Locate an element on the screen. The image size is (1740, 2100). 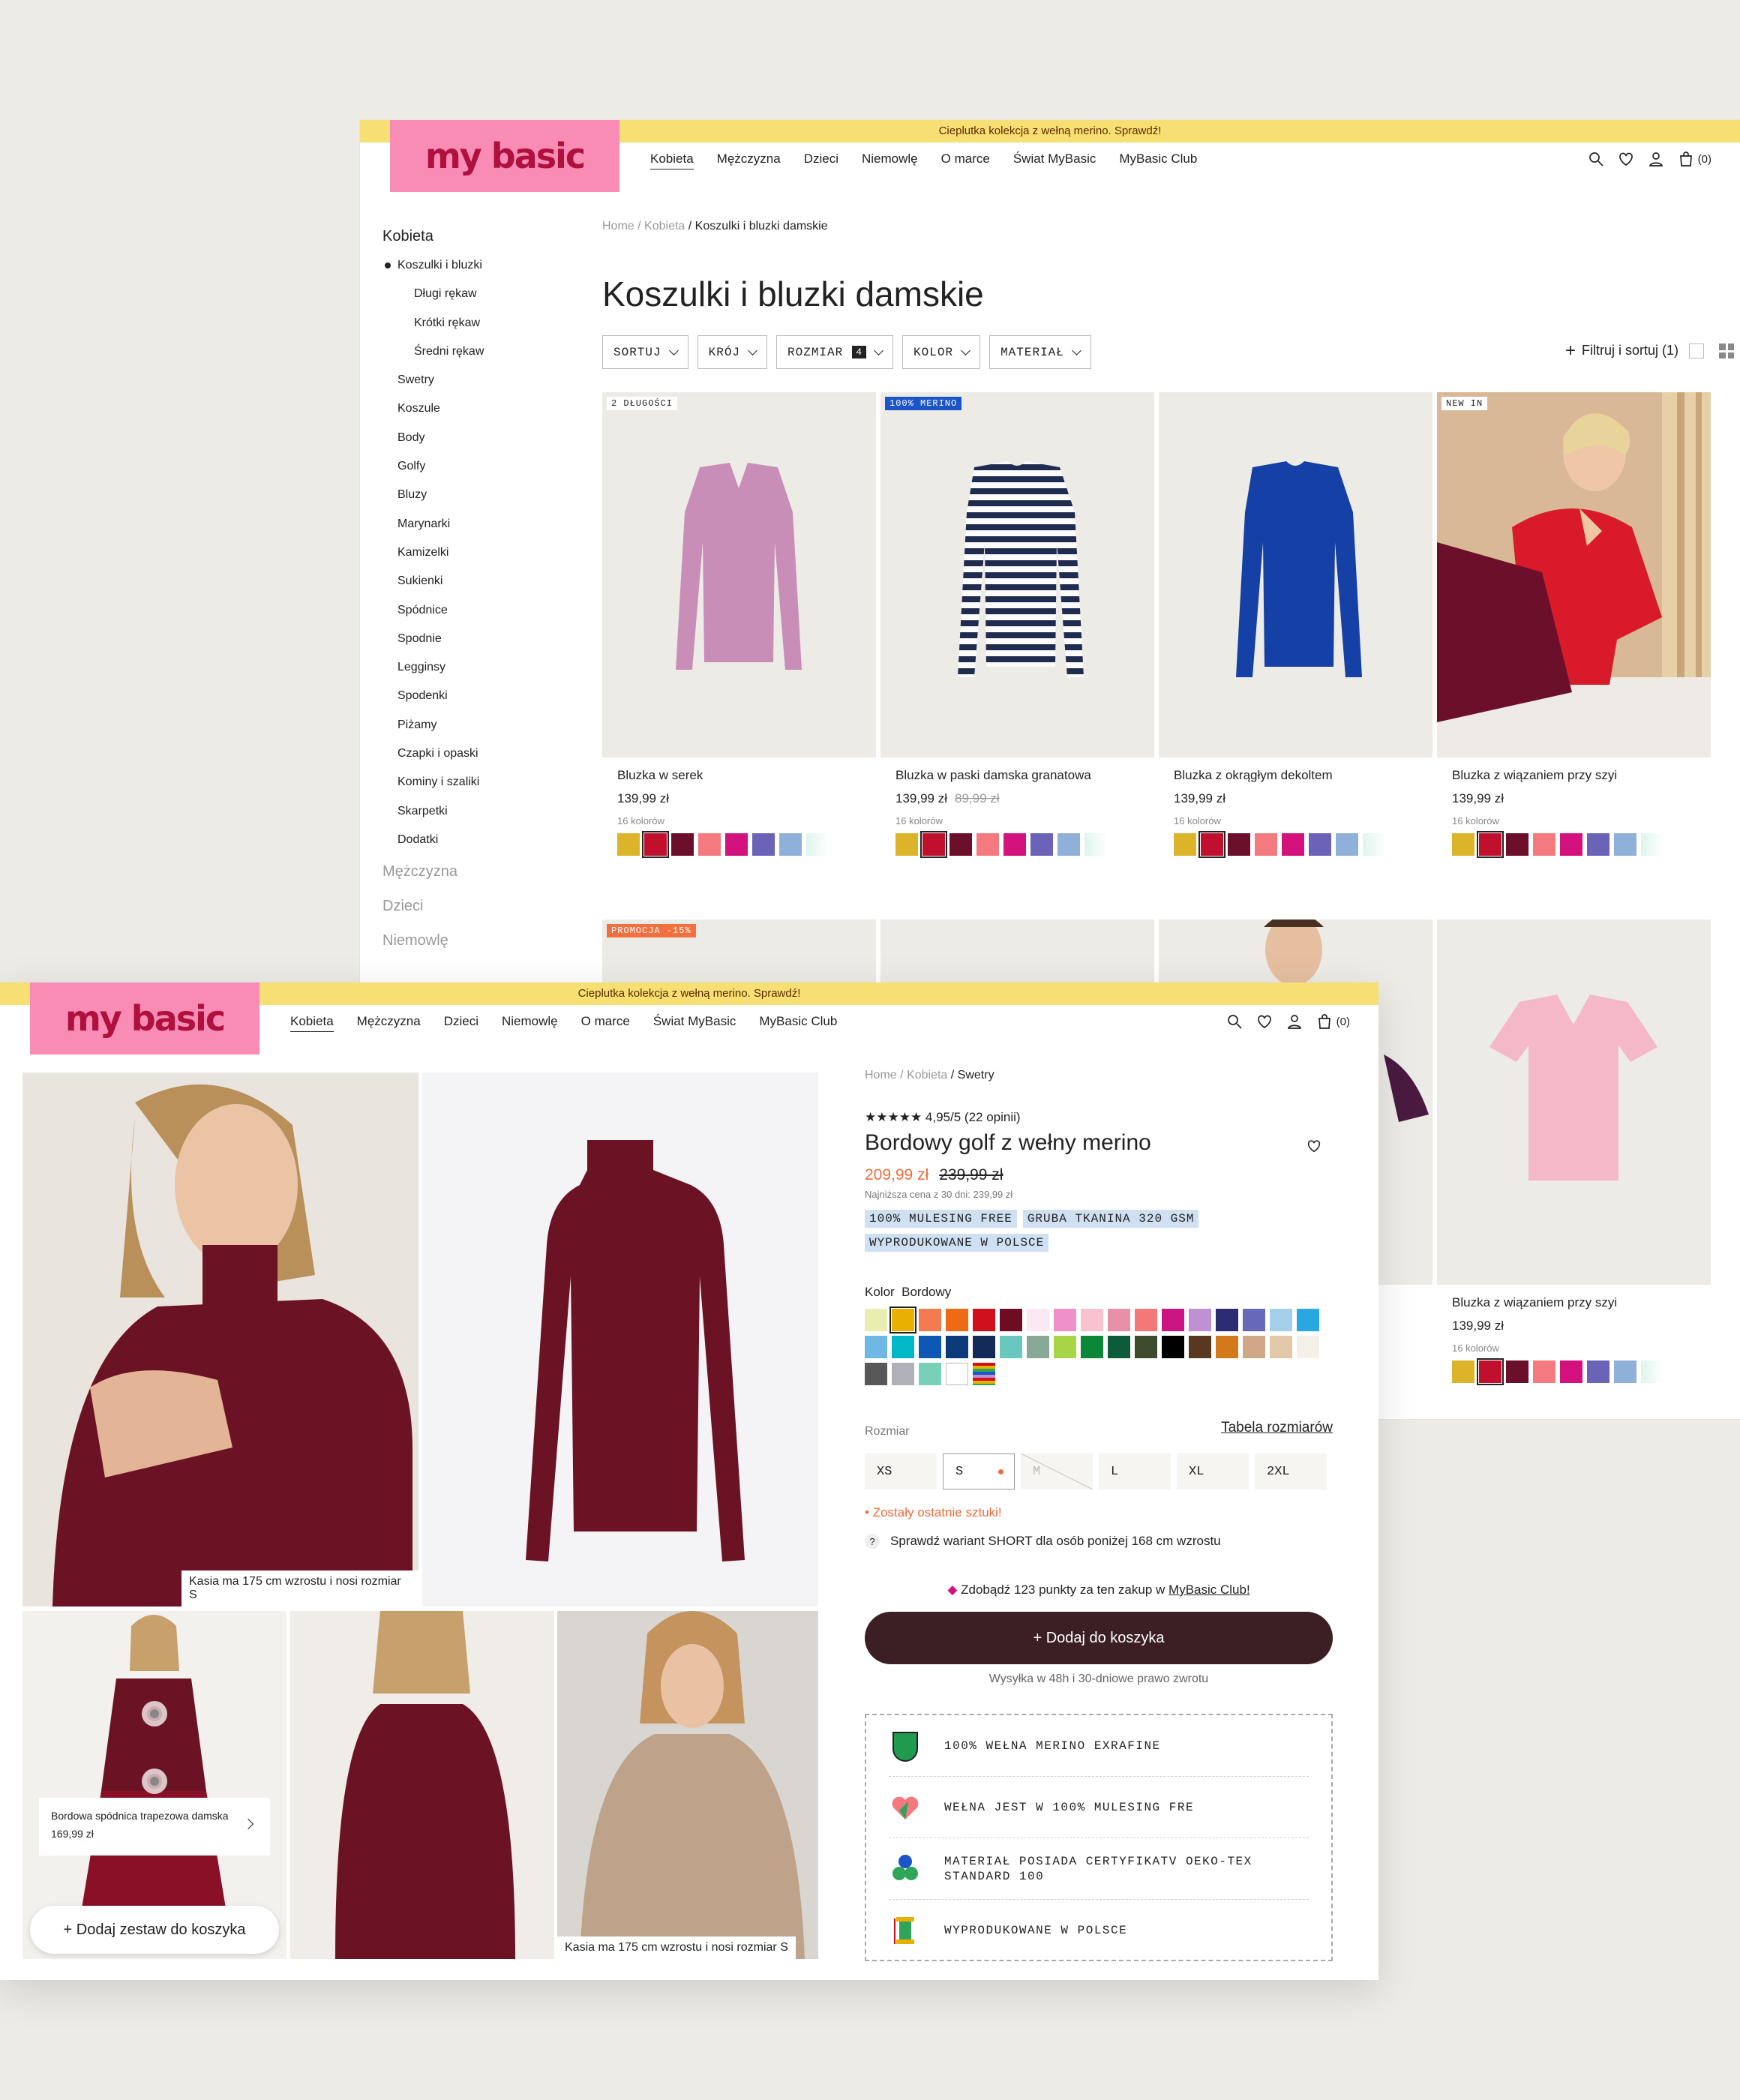
size-table-link: Tabela rozmiarów is located at coordinates (1277, 1428).